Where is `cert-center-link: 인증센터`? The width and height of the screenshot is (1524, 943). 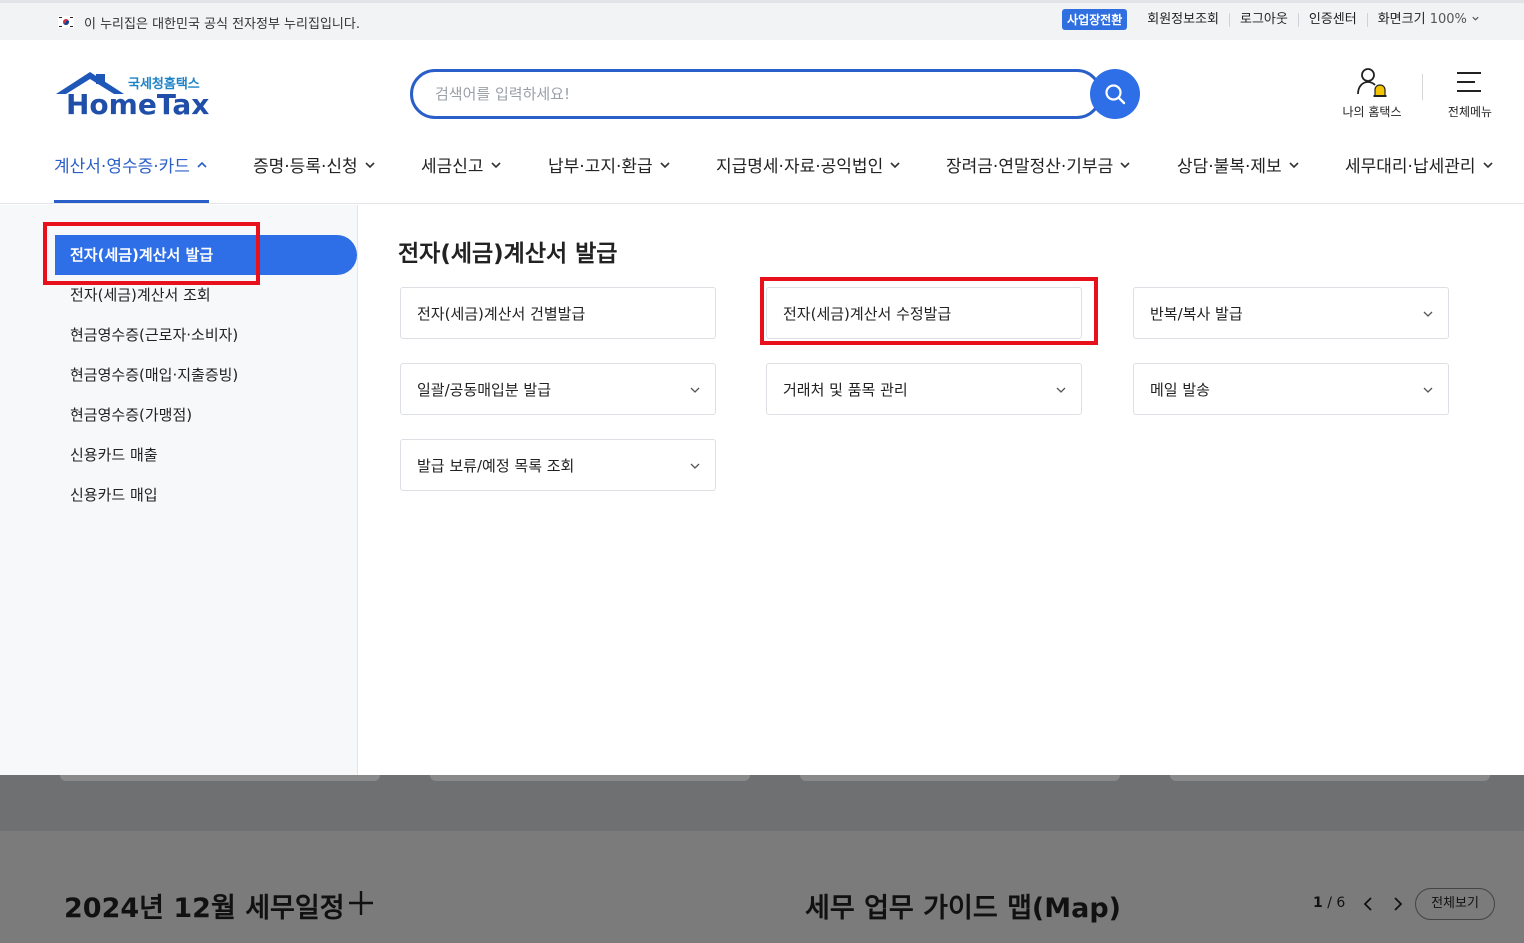
cert-center-link: 인증센터 is located at coordinates (1332, 19).